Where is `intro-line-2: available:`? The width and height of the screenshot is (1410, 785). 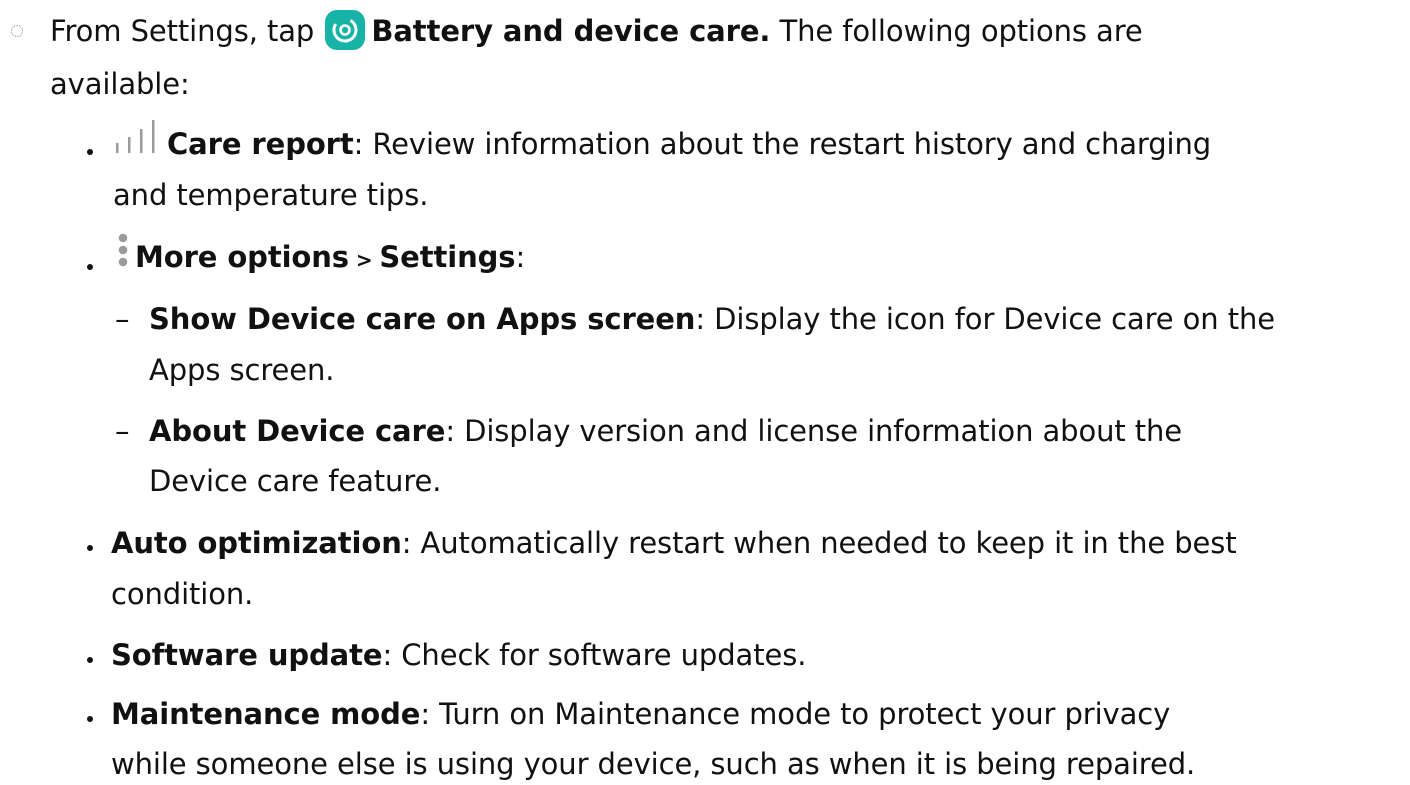
intro-line-2: available: is located at coordinates (120, 84).